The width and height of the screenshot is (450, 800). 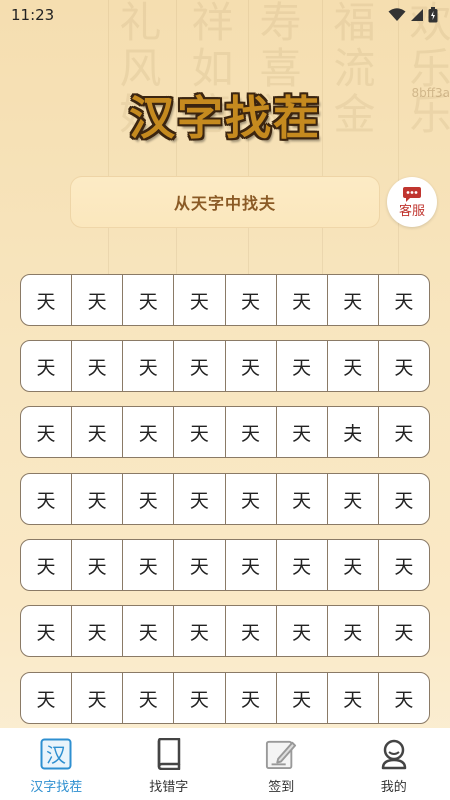 What do you see at coordinates (353, 432) in the screenshot?
I see `character-cell: 夫` at bounding box center [353, 432].